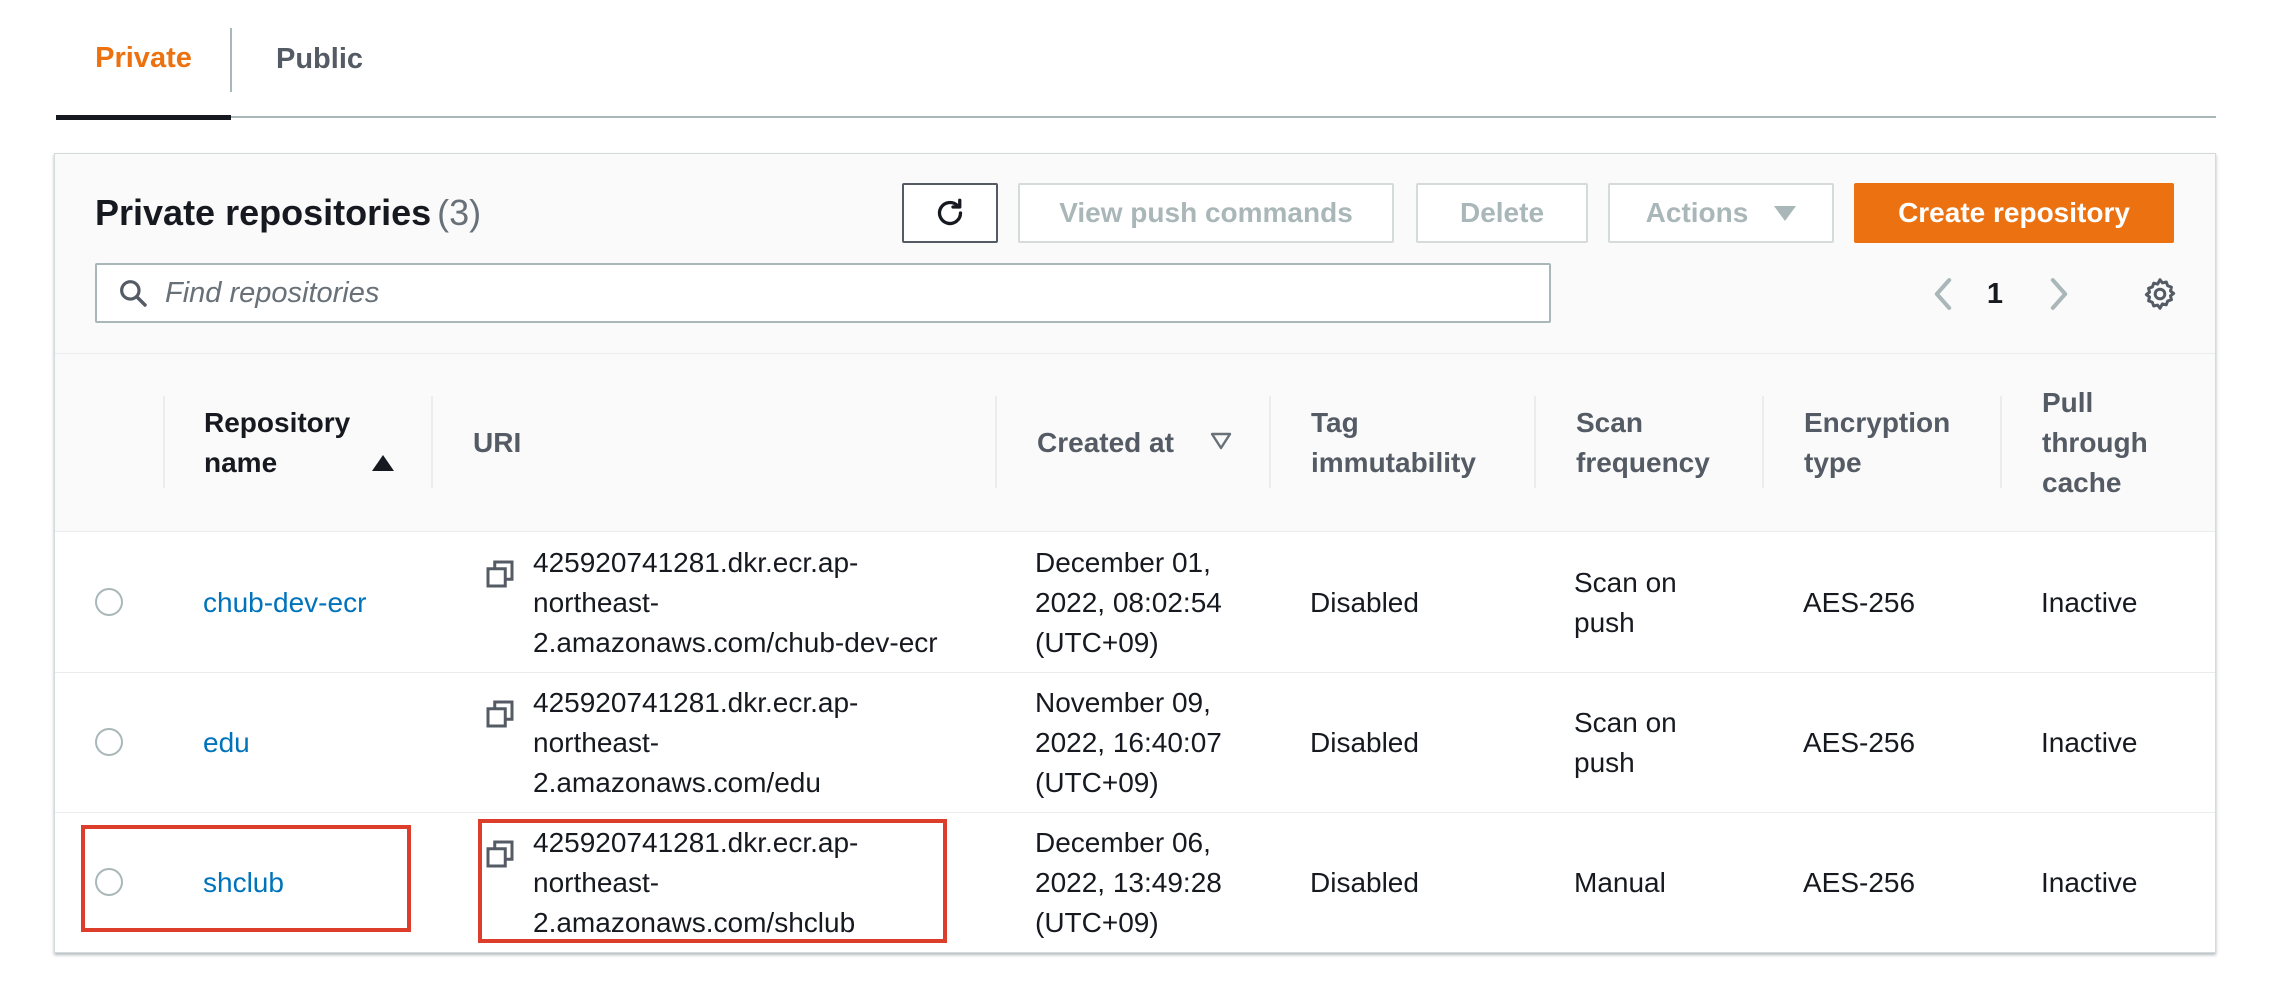 This screenshot has height=1002, width=2274. I want to click on repository-link: edu, so click(226, 743).